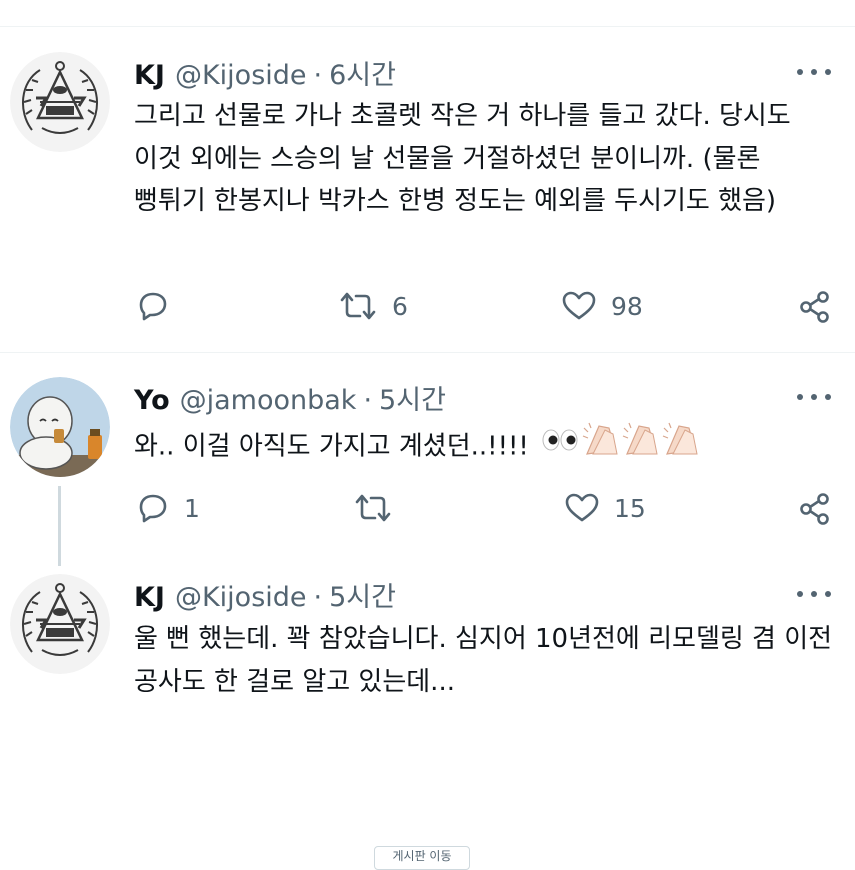 The height and width of the screenshot is (870, 855). What do you see at coordinates (168, 508) in the screenshot?
I see `reply-button: 1` at bounding box center [168, 508].